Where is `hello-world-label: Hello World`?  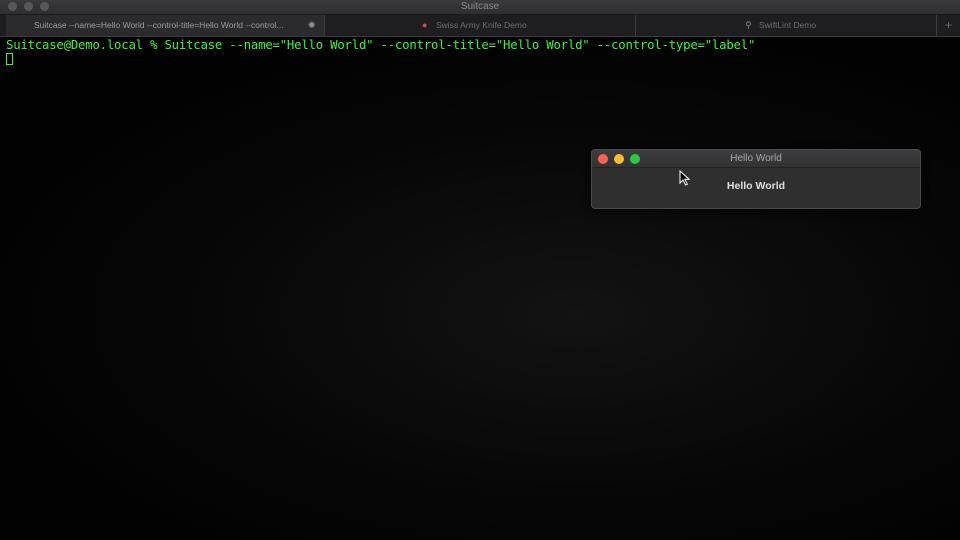 hello-world-label: Hello World is located at coordinates (756, 186).